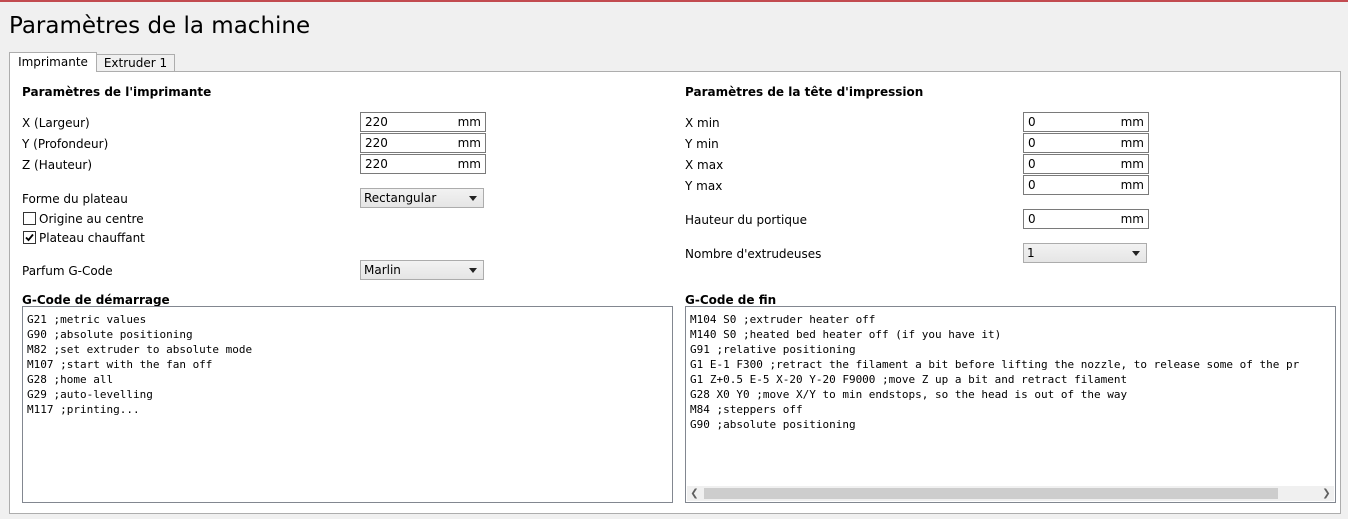 Image resolution: width=1348 pixels, height=519 pixels. What do you see at coordinates (1086, 219) in the screenshot?
I see `gantry-height-field: 0 mm` at bounding box center [1086, 219].